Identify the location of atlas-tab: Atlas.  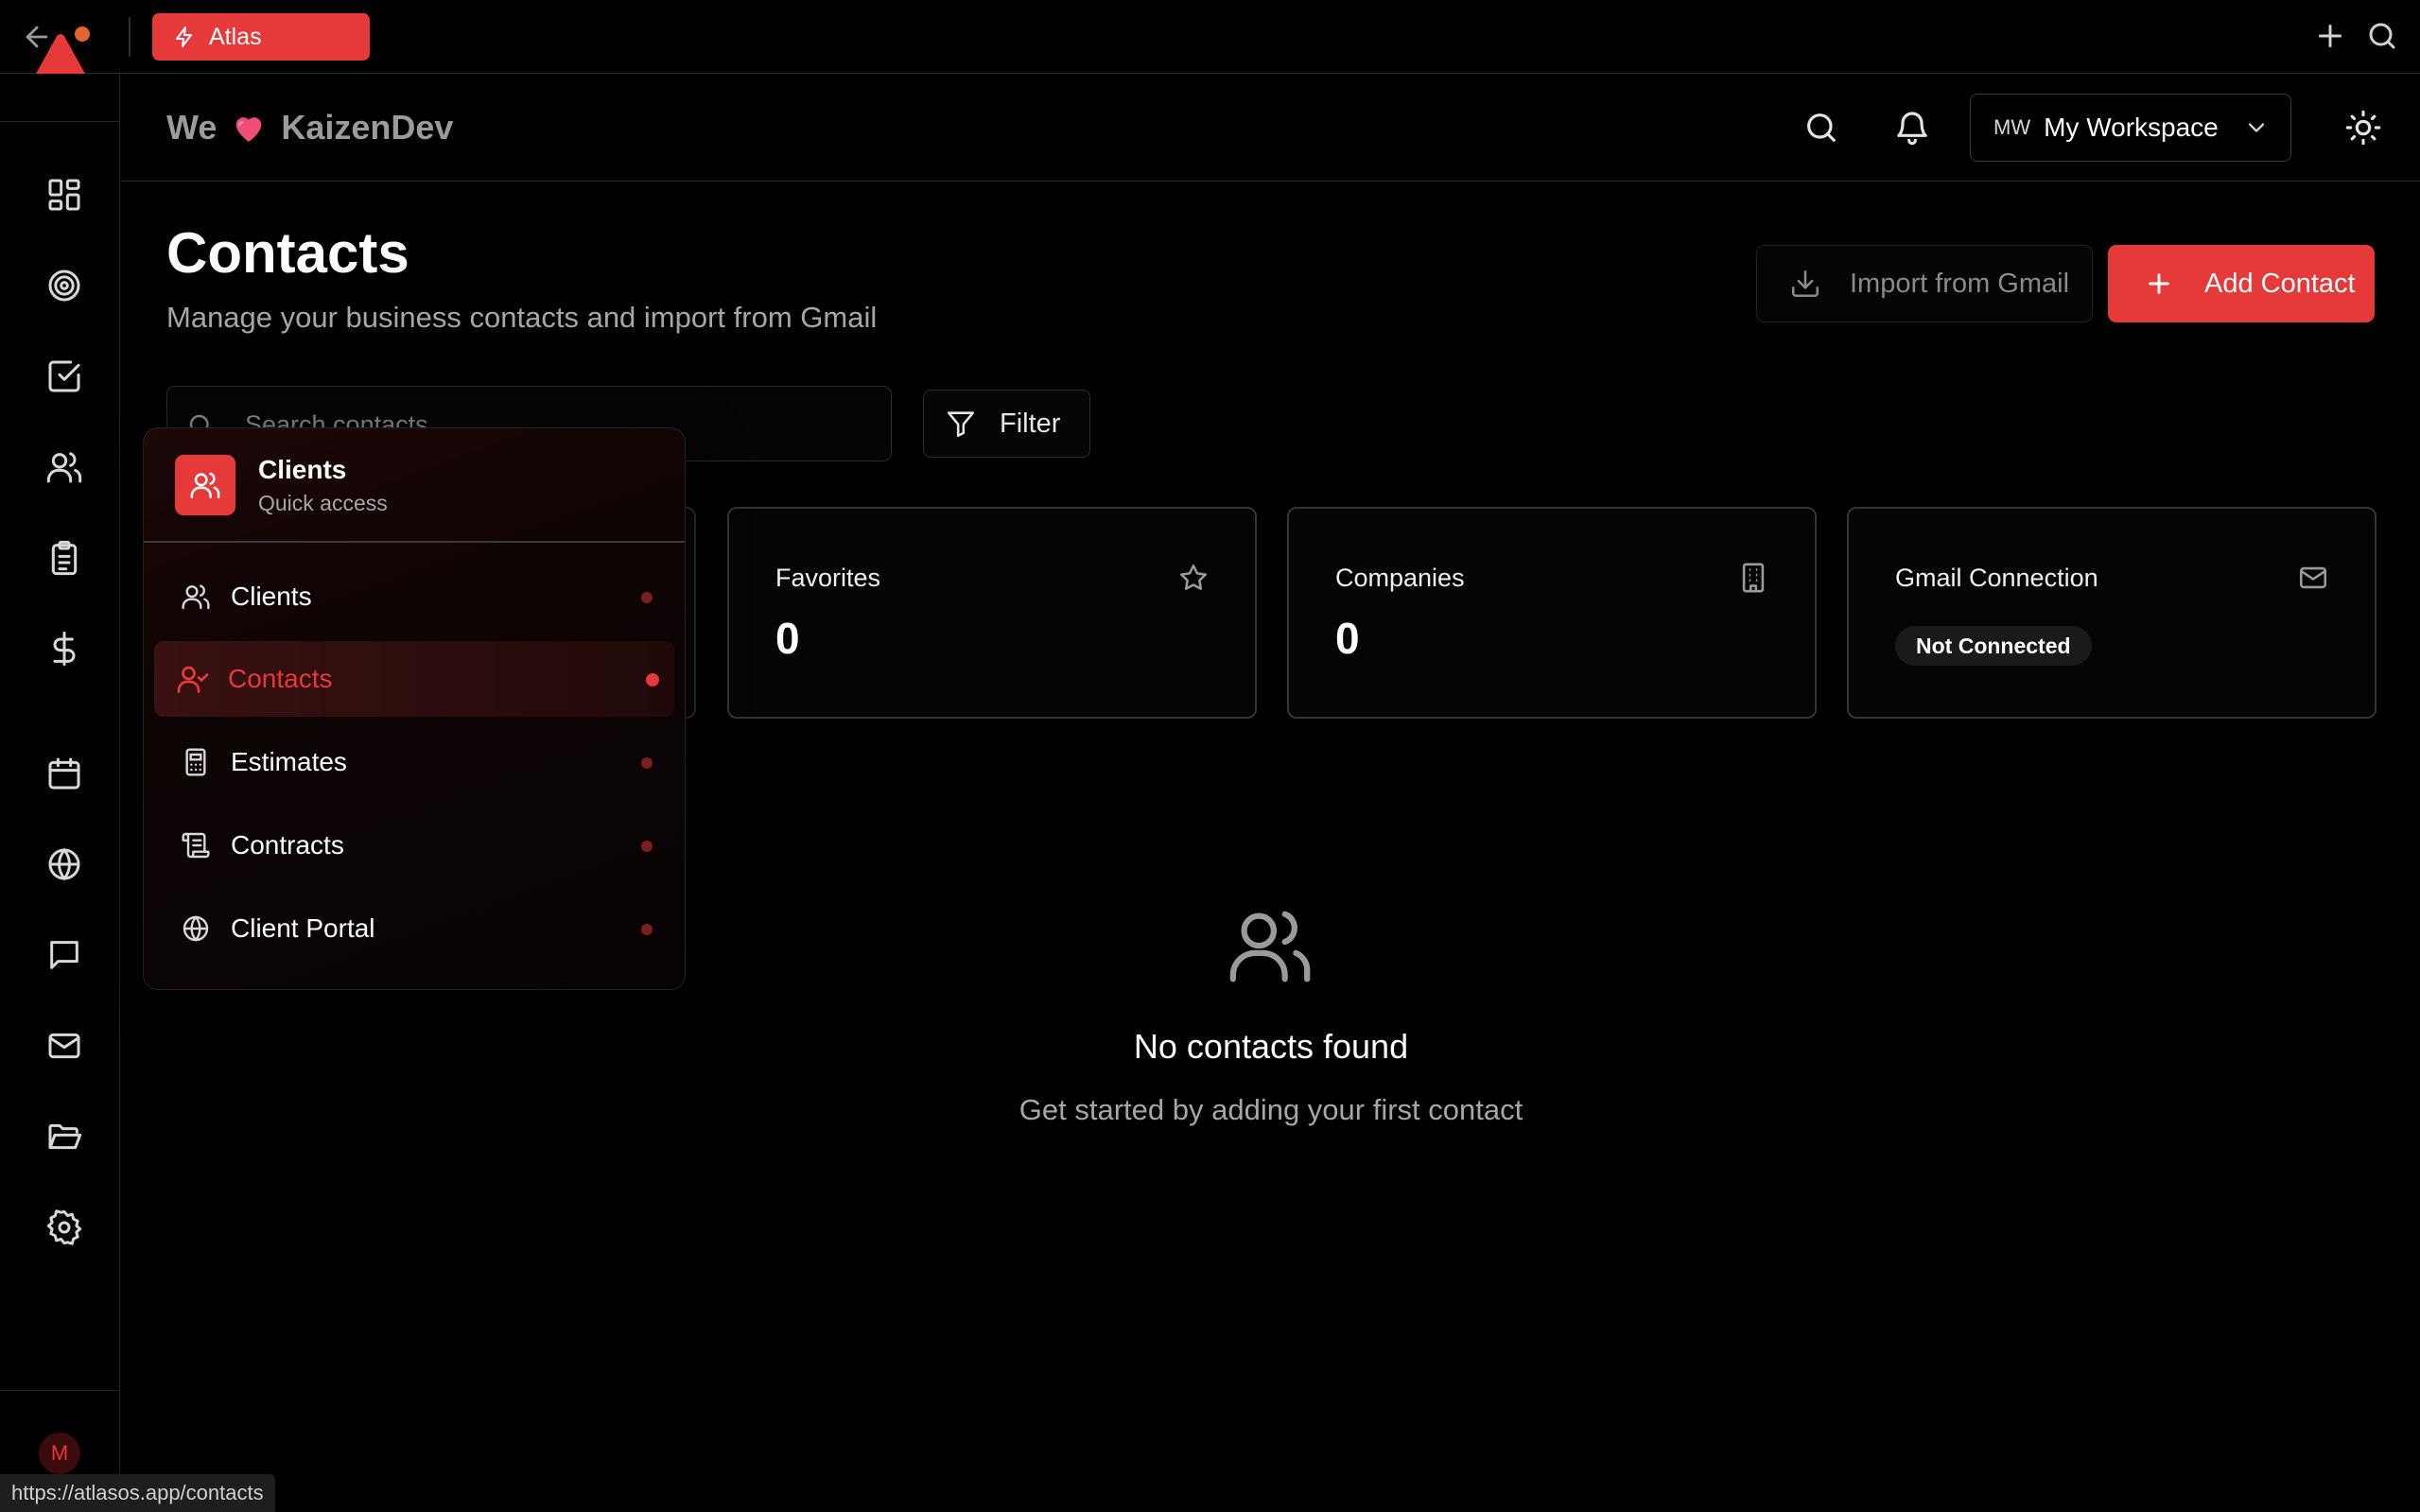
(261, 37).